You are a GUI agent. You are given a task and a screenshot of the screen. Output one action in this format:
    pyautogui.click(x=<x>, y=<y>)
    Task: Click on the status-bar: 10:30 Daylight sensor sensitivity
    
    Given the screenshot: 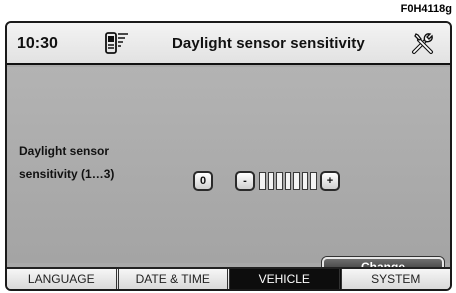 What is the action you would take?
    pyautogui.click(x=228, y=44)
    